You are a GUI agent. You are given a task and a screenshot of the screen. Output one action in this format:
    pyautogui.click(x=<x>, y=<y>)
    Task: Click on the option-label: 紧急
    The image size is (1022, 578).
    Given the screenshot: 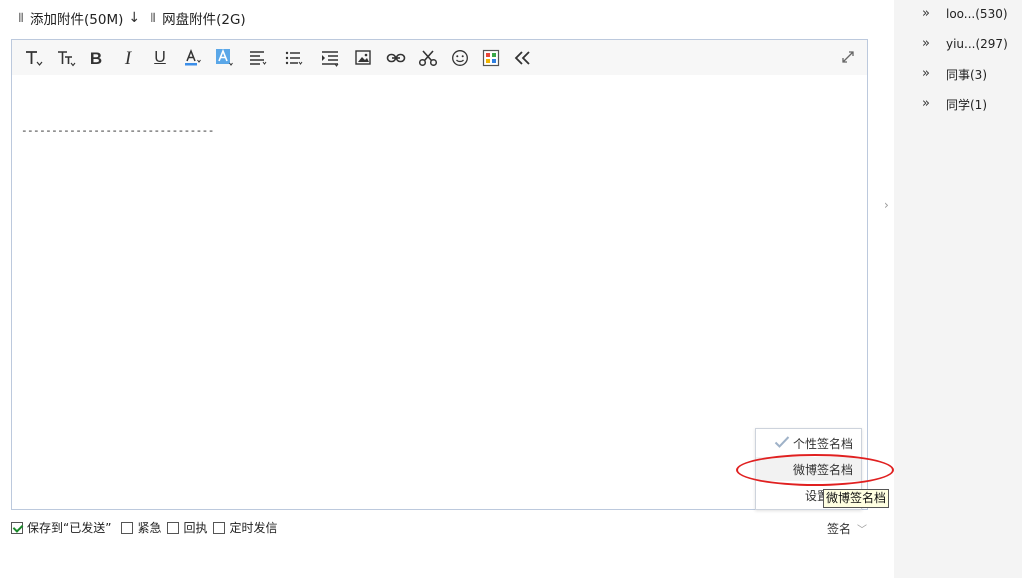 What is the action you would take?
    pyautogui.click(x=149, y=528)
    